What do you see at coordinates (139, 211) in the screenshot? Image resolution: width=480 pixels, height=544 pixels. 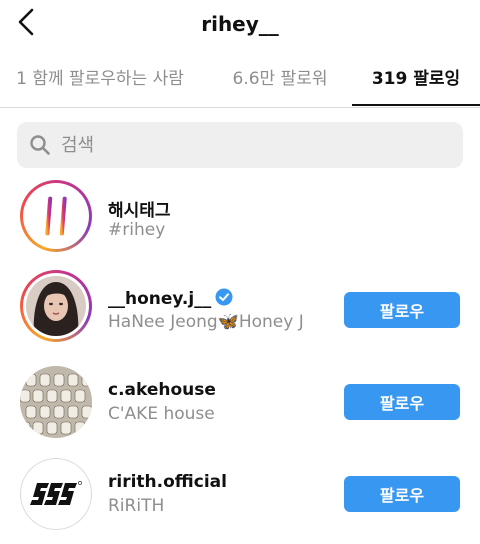 I see `list-item-name: 해시태그` at bounding box center [139, 211].